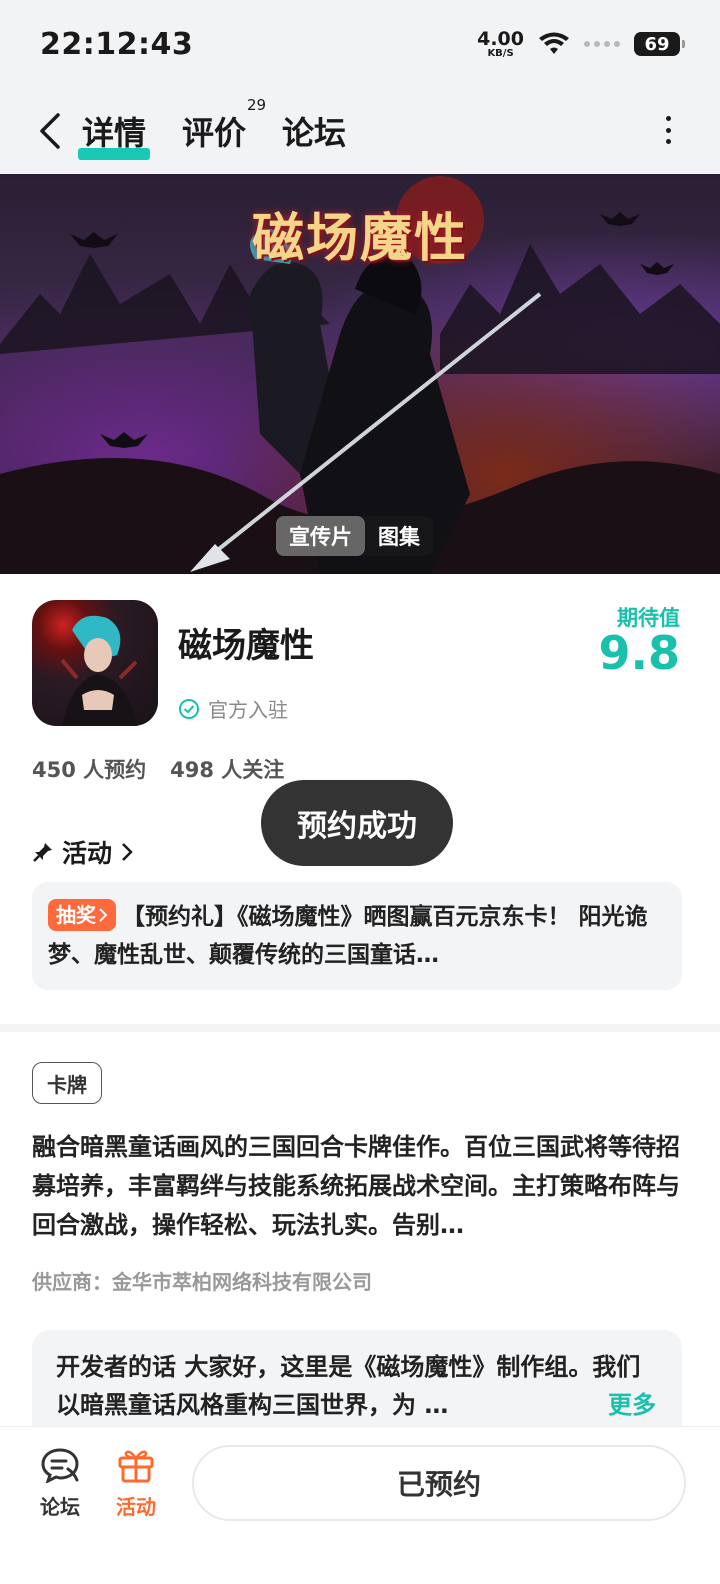 Image resolution: width=720 pixels, height=1584 pixels. I want to click on tab-forum: 论坛, so click(314, 131).